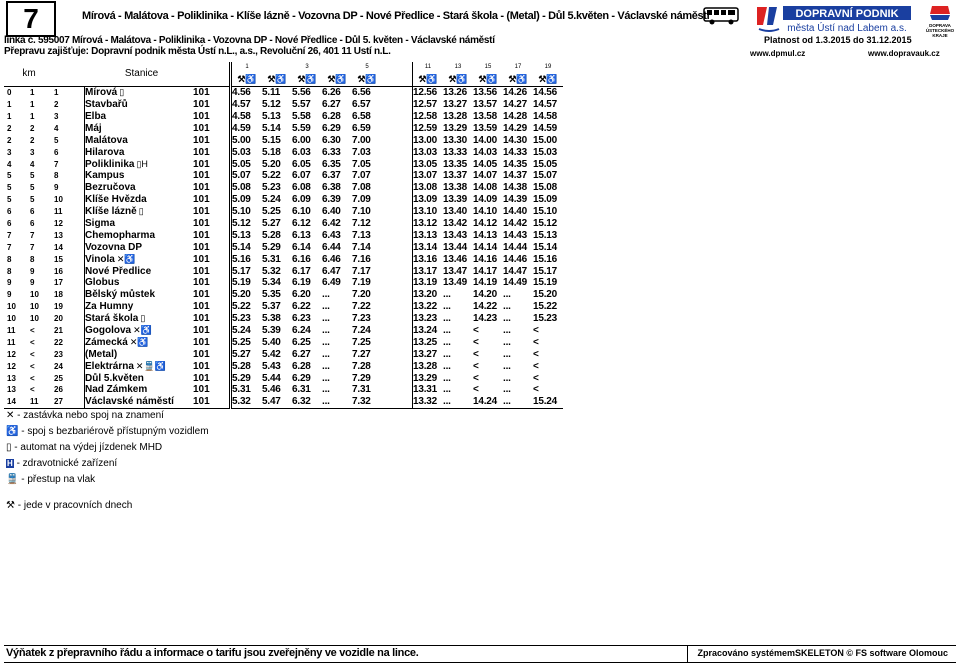  What do you see at coordinates (361, 342) in the screenshot?
I see `departure-time: 7.25` at bounding box center [361, 342].